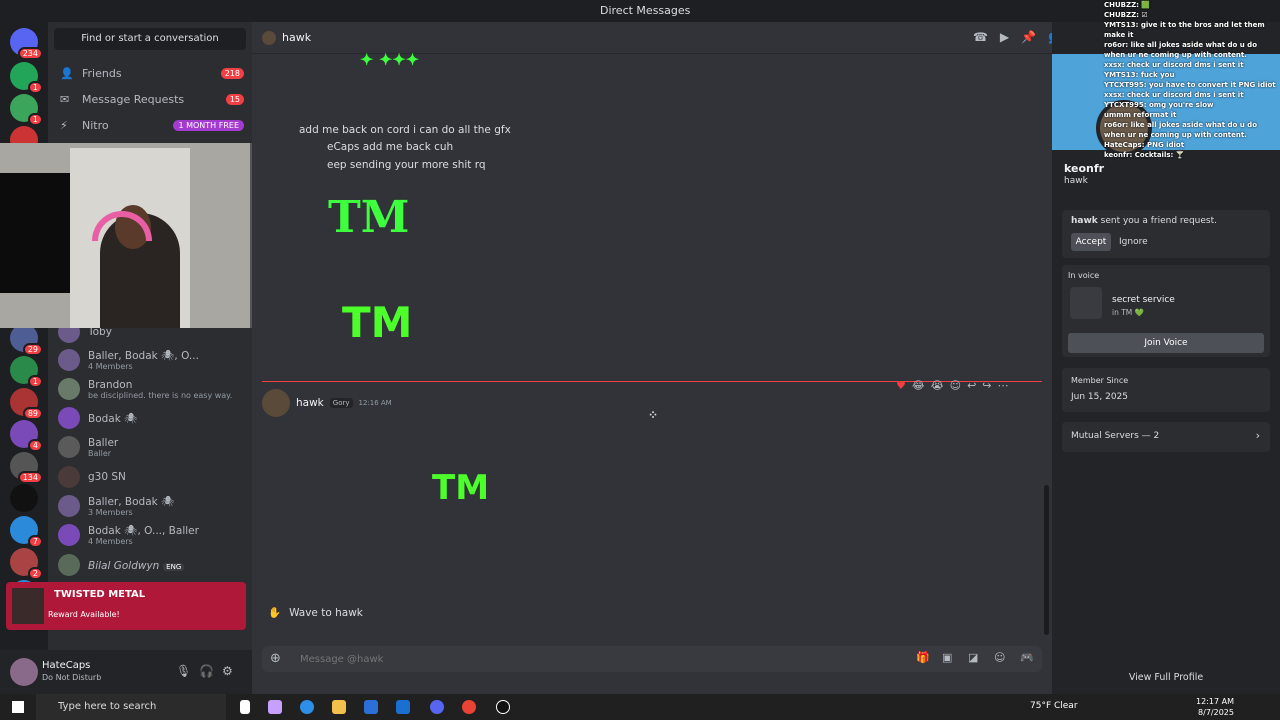 The image size is (1280, 720). I want to click on dm-item-bilal: Bilal Goldwyn ENG, so click(151, 565).